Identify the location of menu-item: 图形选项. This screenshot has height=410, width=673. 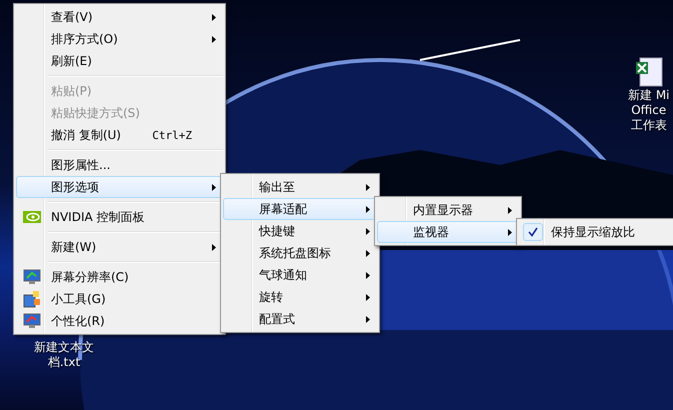
(119, 187).